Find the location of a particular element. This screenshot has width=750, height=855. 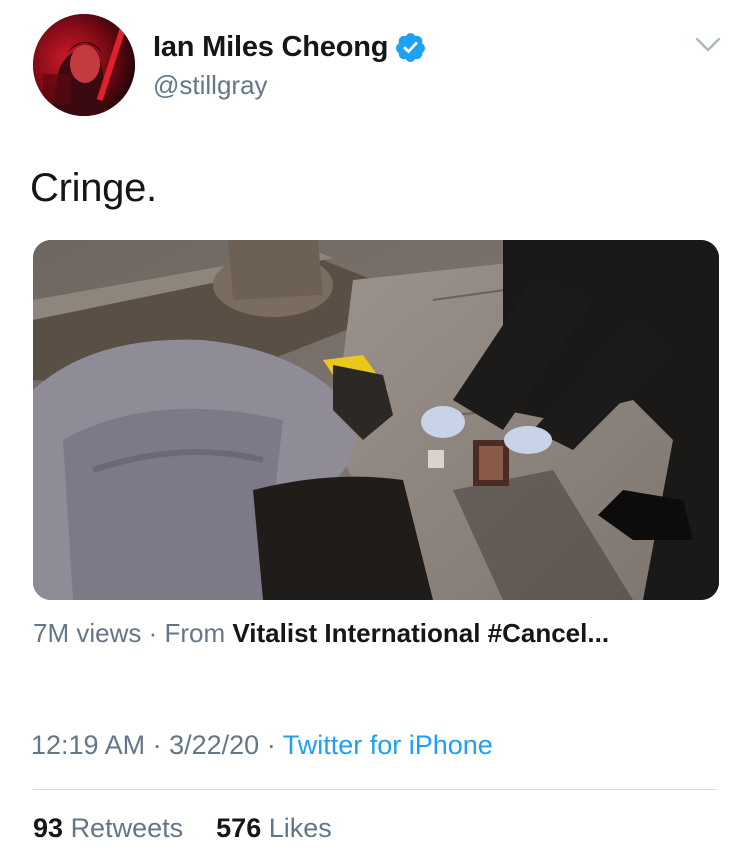

from-label: From is located at coordinates (195, 633).